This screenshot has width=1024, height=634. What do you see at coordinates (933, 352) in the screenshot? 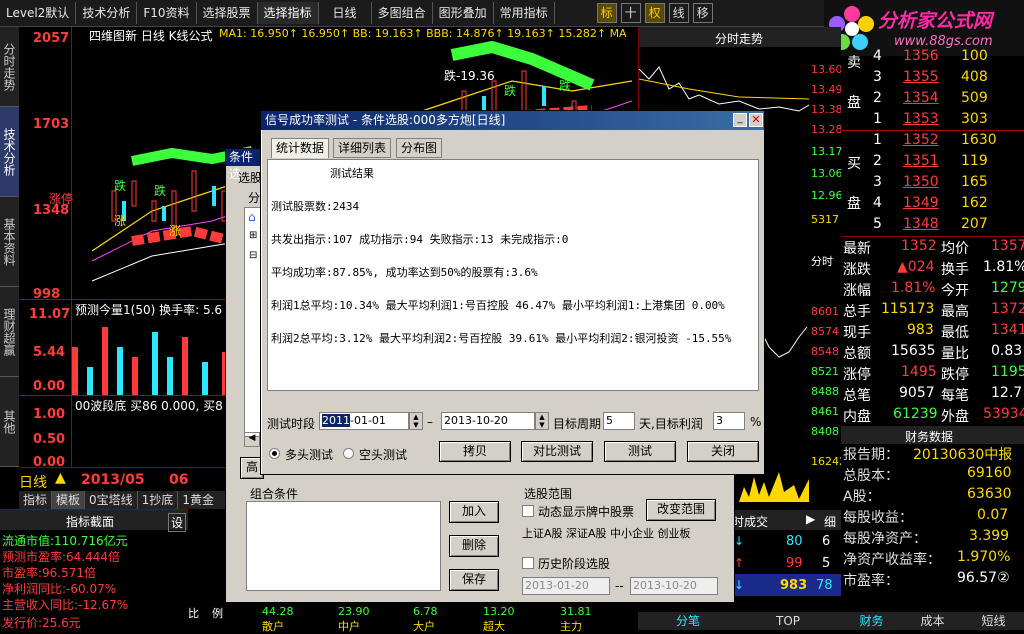
I see `stat-row-amount: 总额 15635 量比 0.83` at bounding box center [933, 352].